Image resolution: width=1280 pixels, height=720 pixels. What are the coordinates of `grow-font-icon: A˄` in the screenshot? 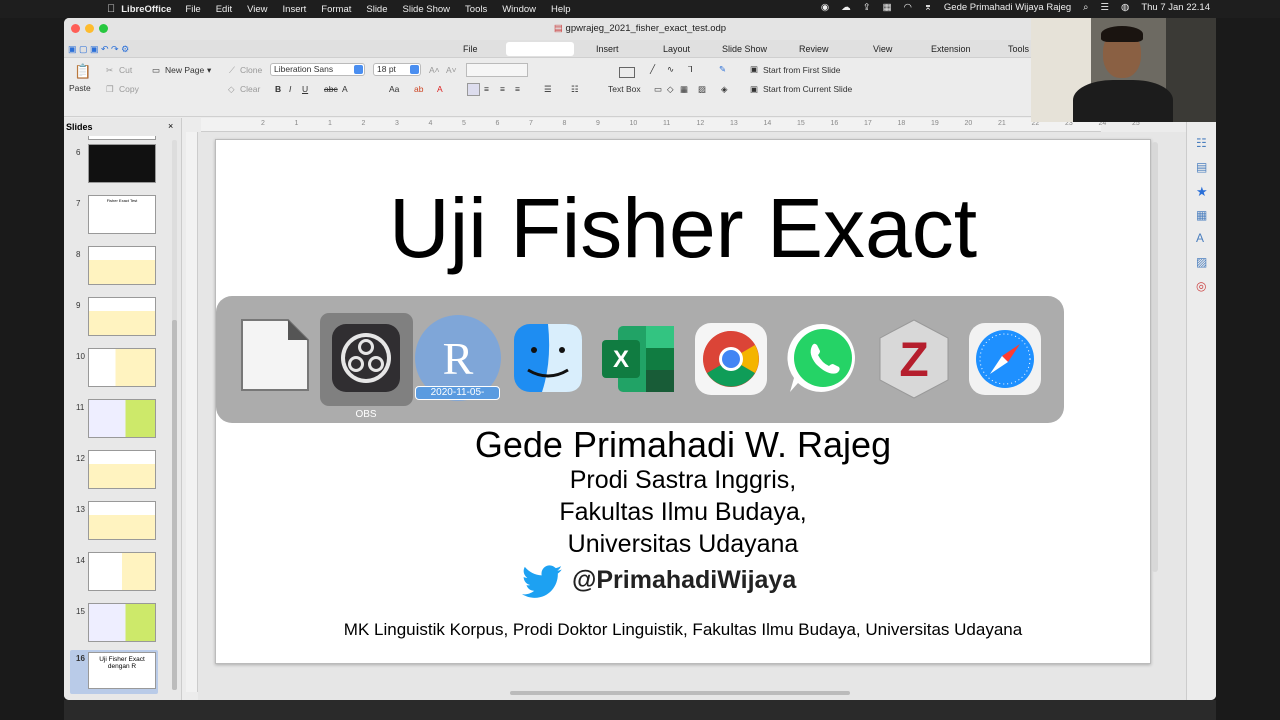 It's located at (434, 70).